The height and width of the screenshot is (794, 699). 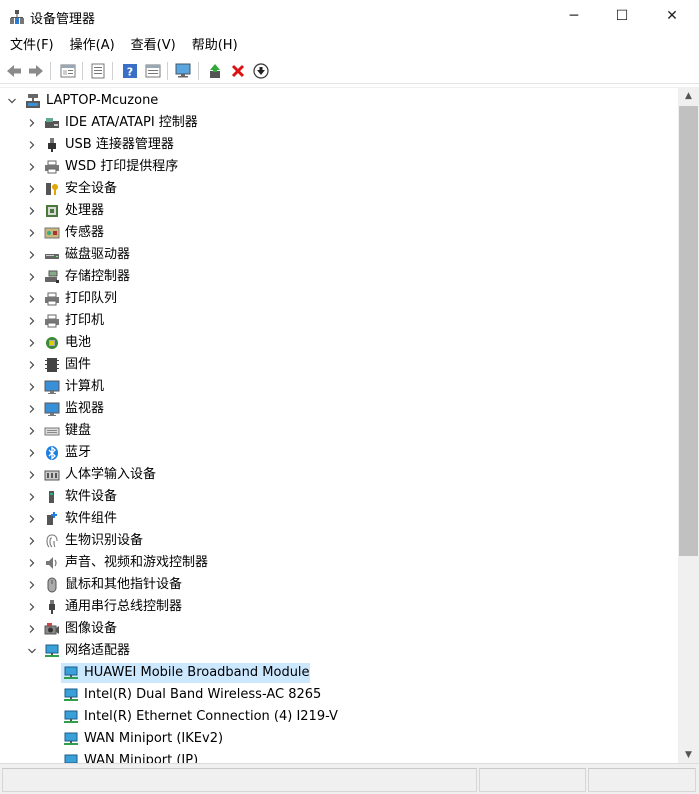 I want to click on view-icon, so click(x=153, y=71).